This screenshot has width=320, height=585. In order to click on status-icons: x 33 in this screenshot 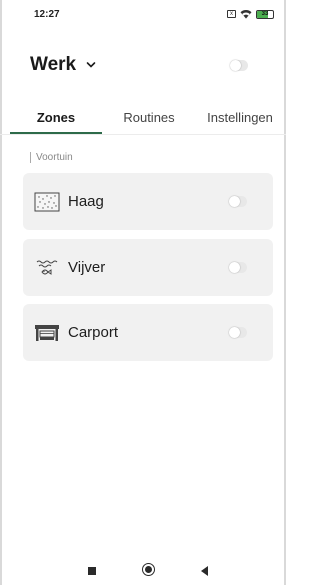, I will do `click(250, 14)`.